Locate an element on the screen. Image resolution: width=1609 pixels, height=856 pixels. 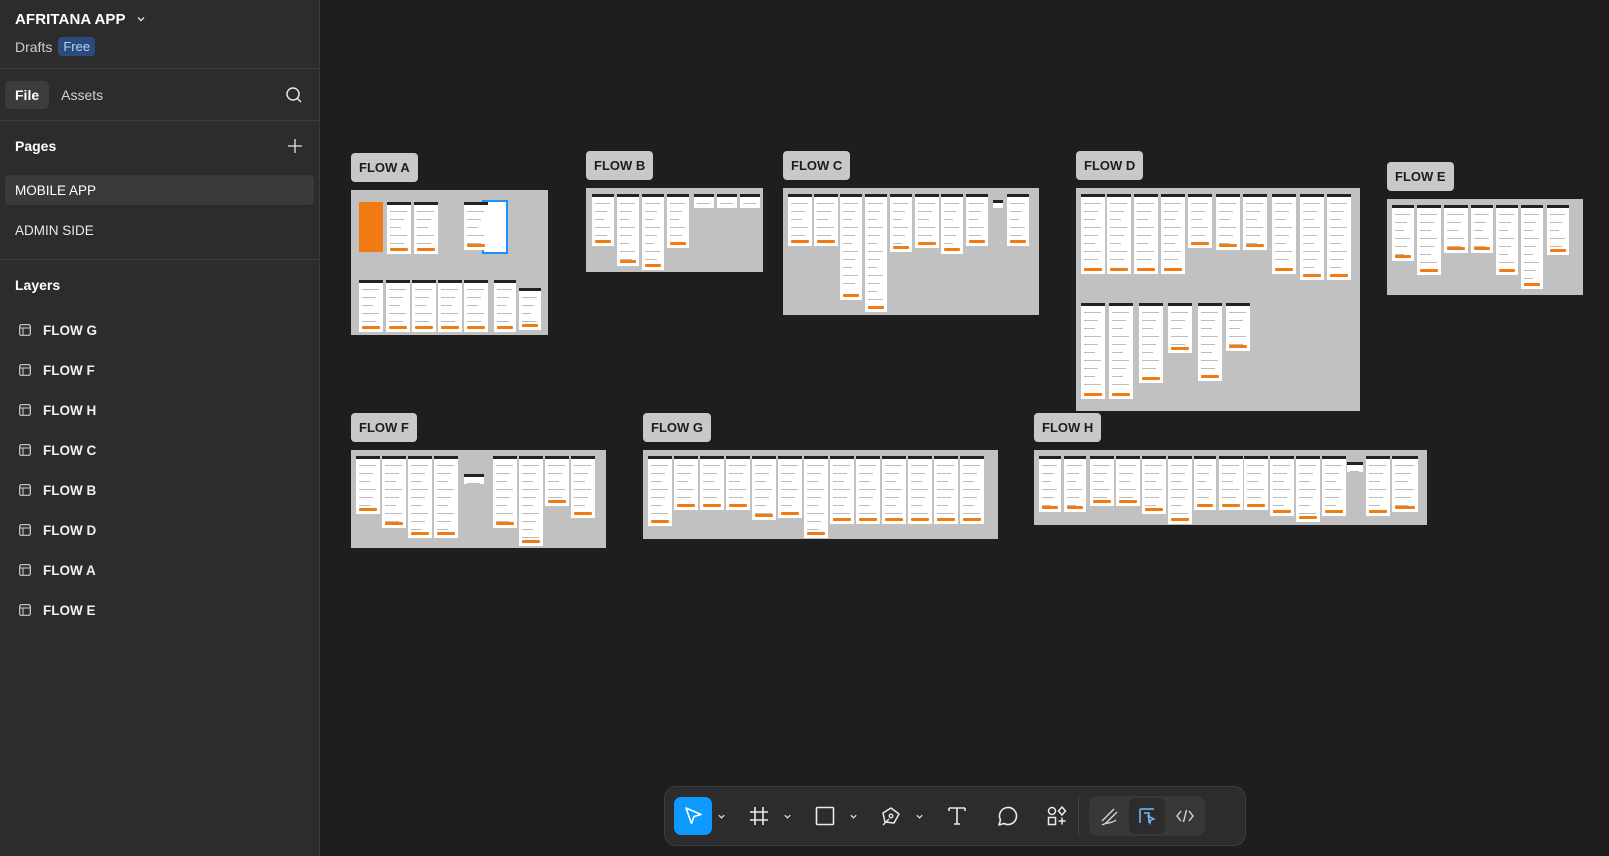
flow-c-label: FLOW C is located at coordinates (817, 165).